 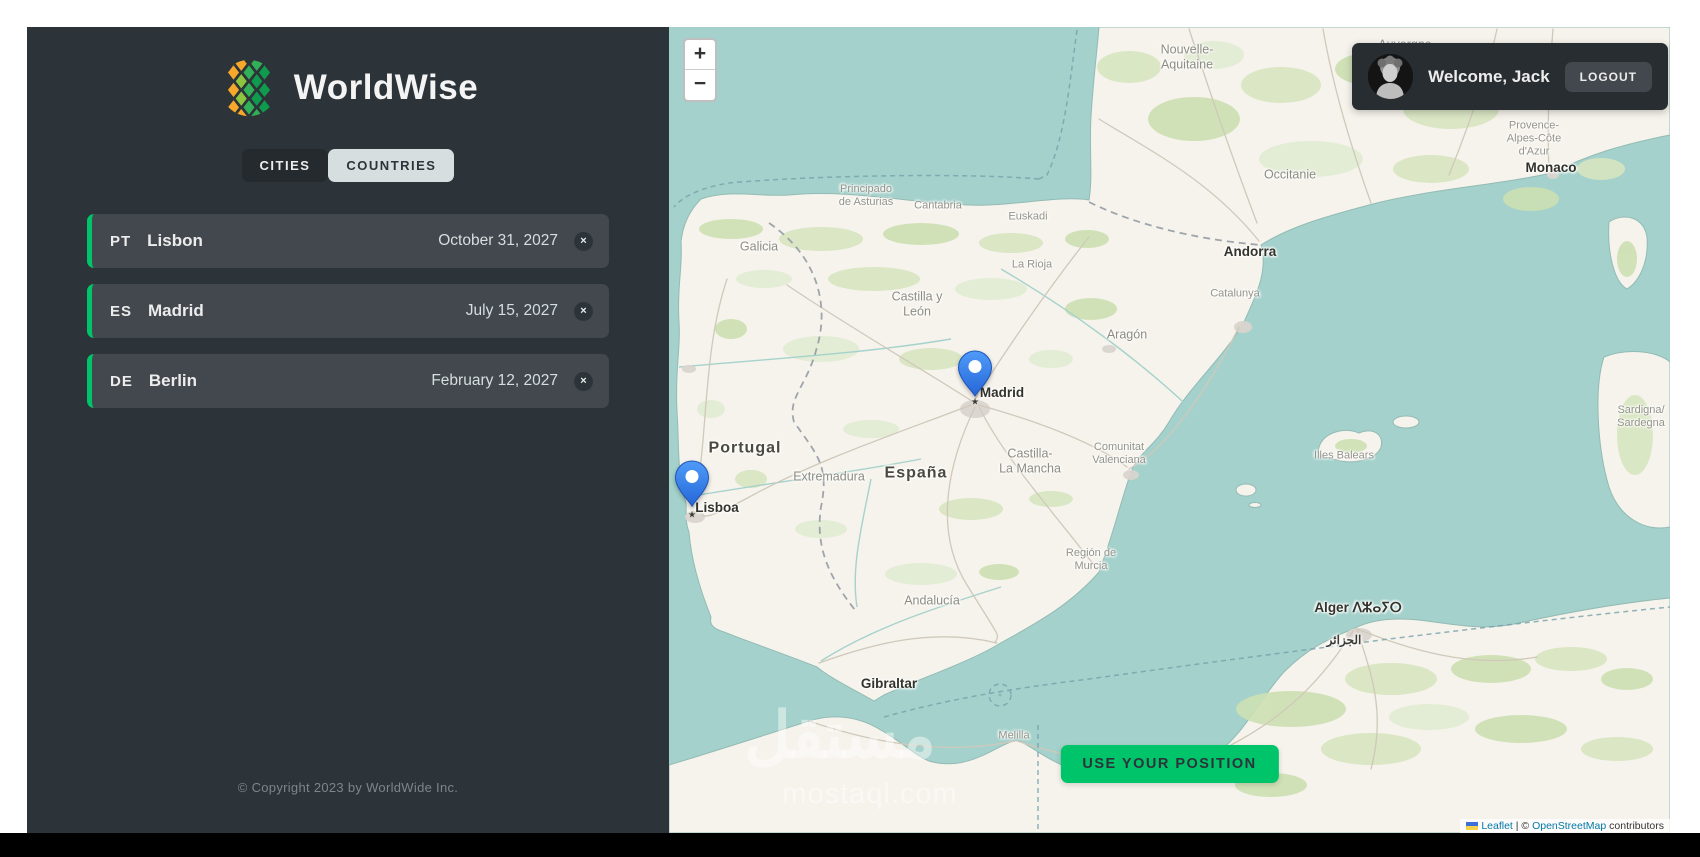 I want to click on avatar, so click(x=1391, y=76).